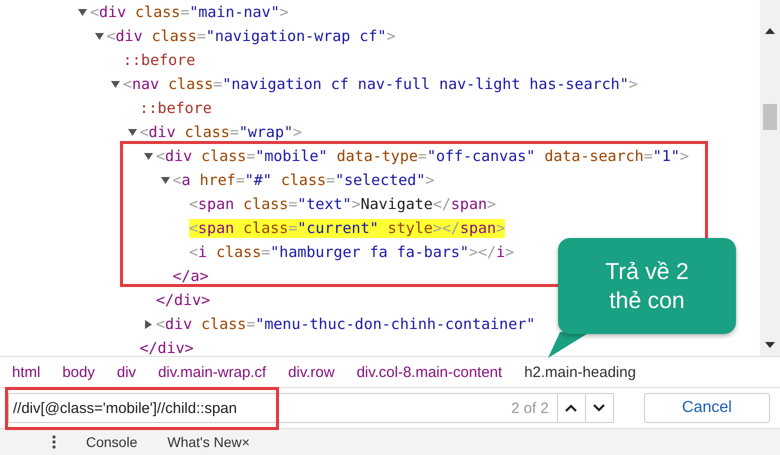  I want to click on dom-node-line: <div class="navigation-wrap cf">, so click(251, 36).